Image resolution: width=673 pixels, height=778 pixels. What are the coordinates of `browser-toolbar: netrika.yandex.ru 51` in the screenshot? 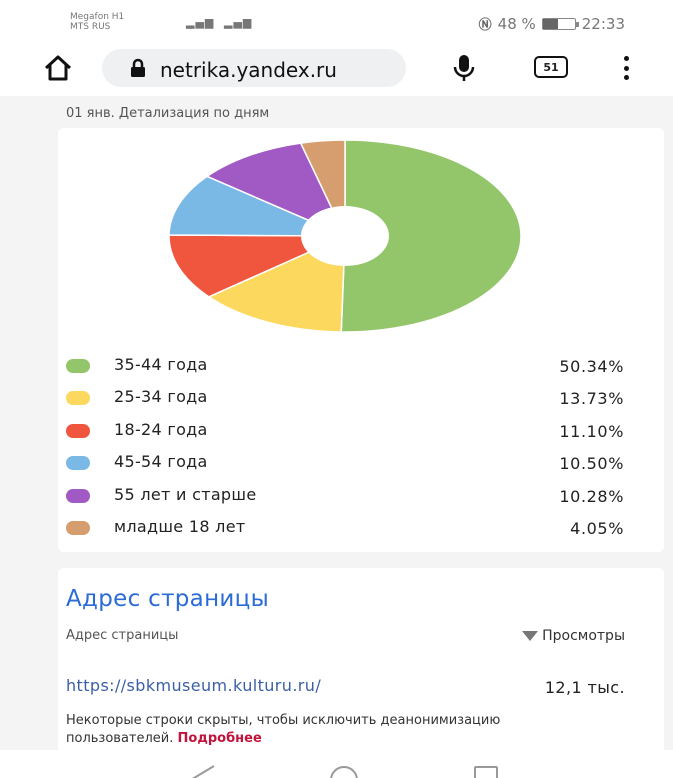 It's located at (336, 68).